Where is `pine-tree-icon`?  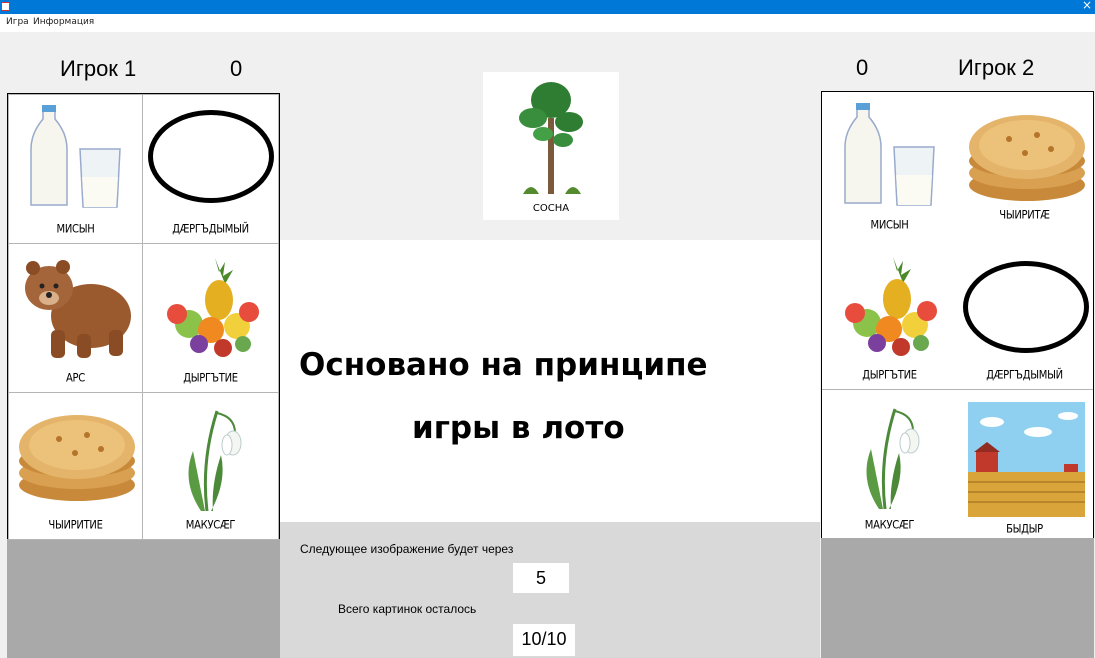
pine-tree-icon is located at coordinates (551, 138).